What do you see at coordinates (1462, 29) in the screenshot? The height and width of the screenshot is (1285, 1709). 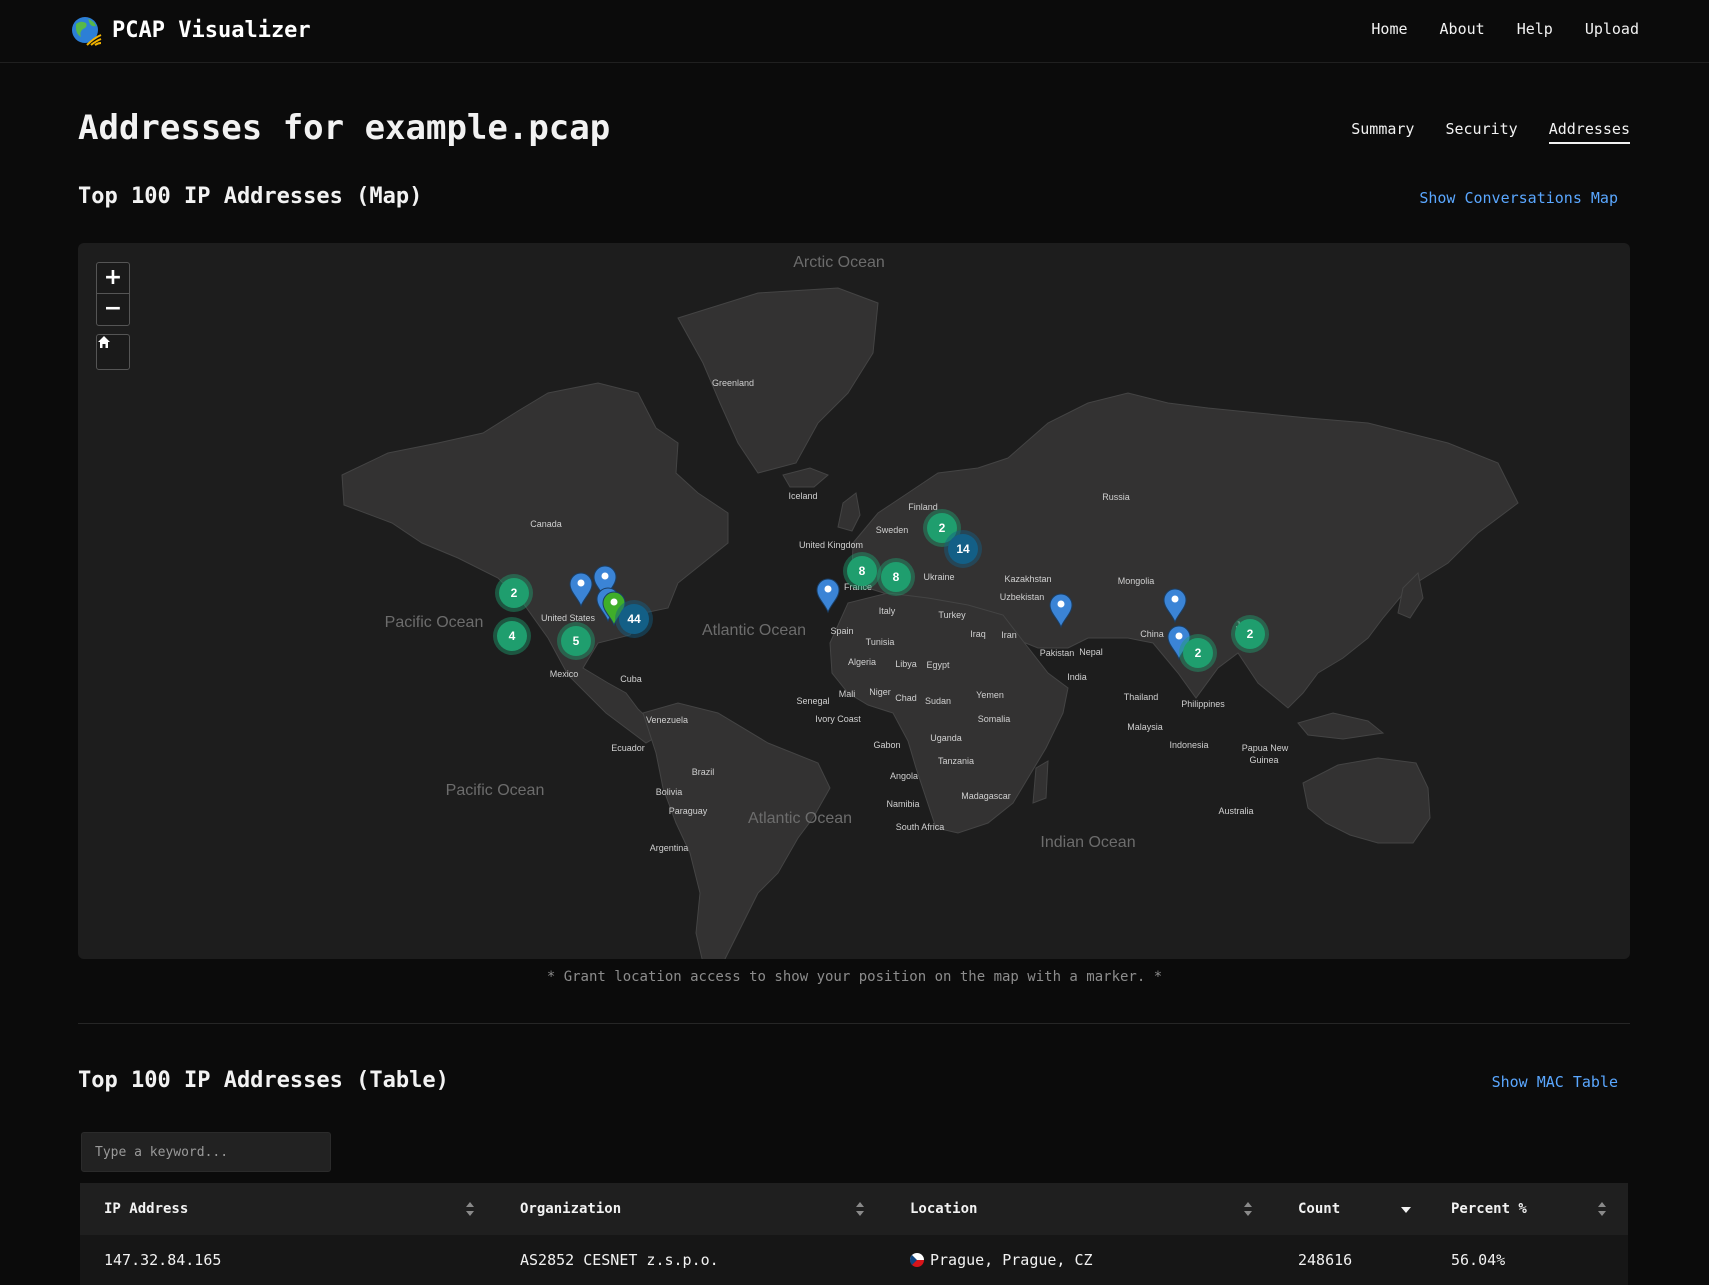 I see `nav-about-link: About` at bounding box center [1462, 29].